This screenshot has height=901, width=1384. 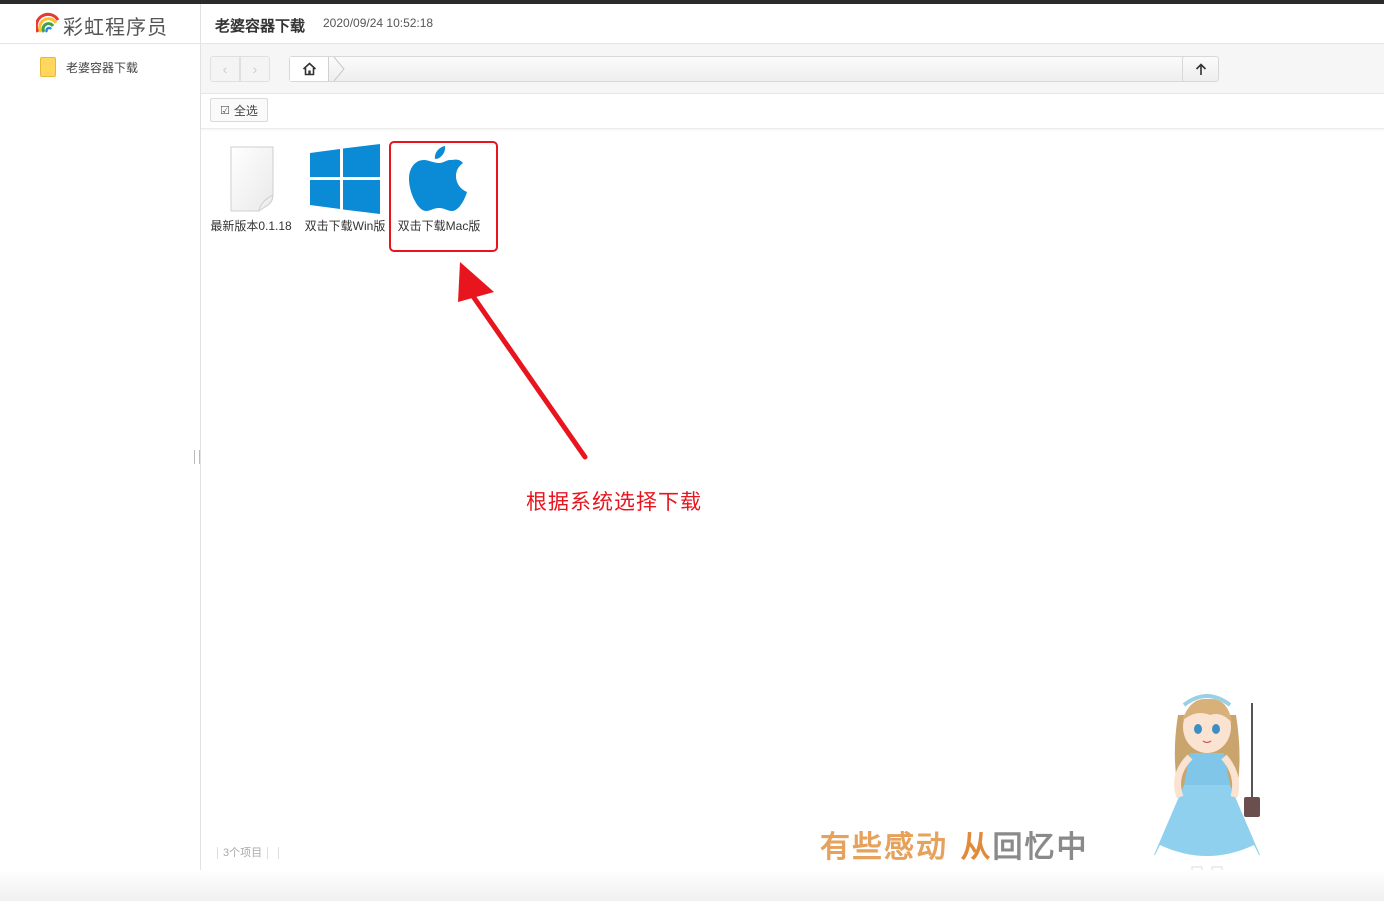 I want to click on brand: 彩虹程序员, so click(x=100, y=24).